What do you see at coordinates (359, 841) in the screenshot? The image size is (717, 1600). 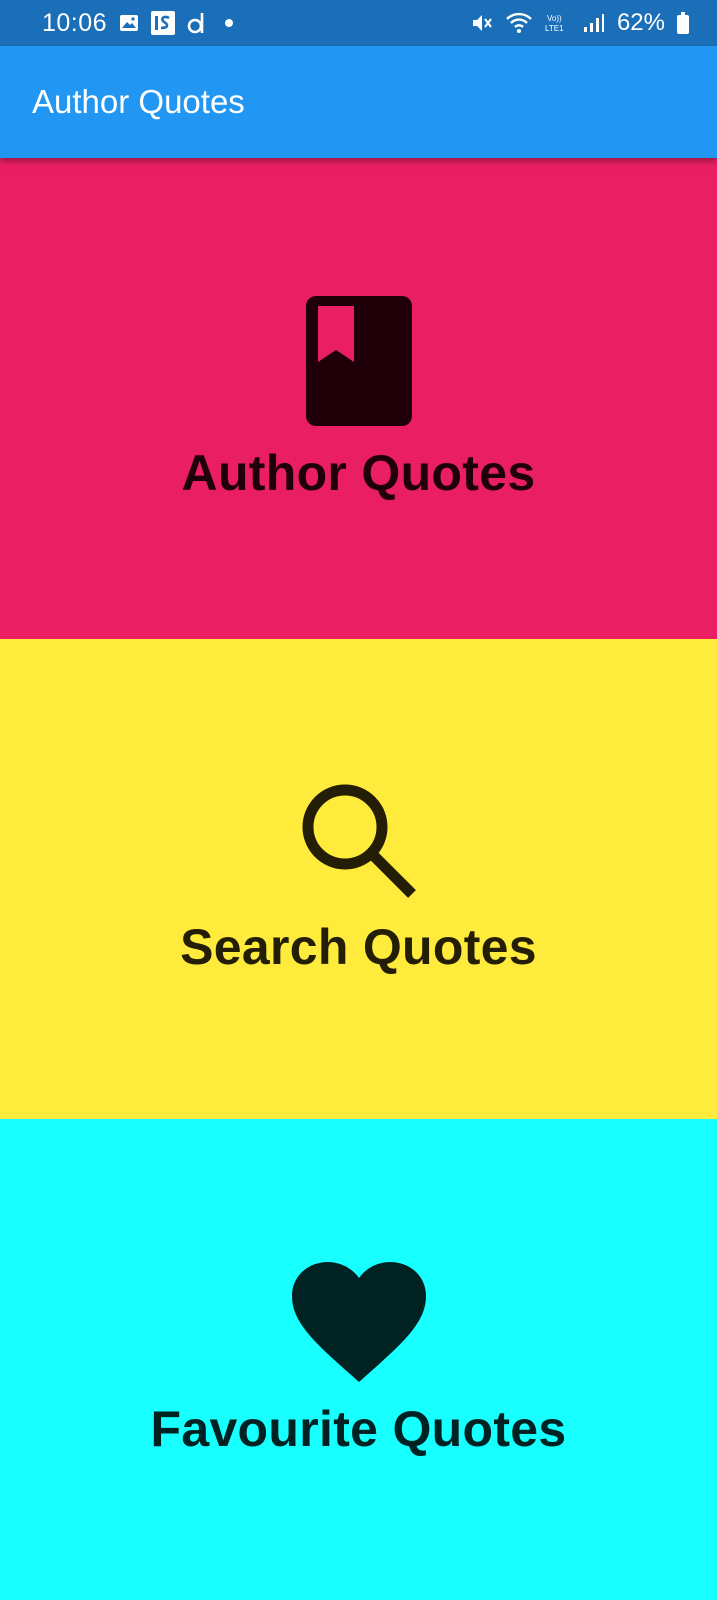 I see `search-icon` at bounding box center [359, 841].